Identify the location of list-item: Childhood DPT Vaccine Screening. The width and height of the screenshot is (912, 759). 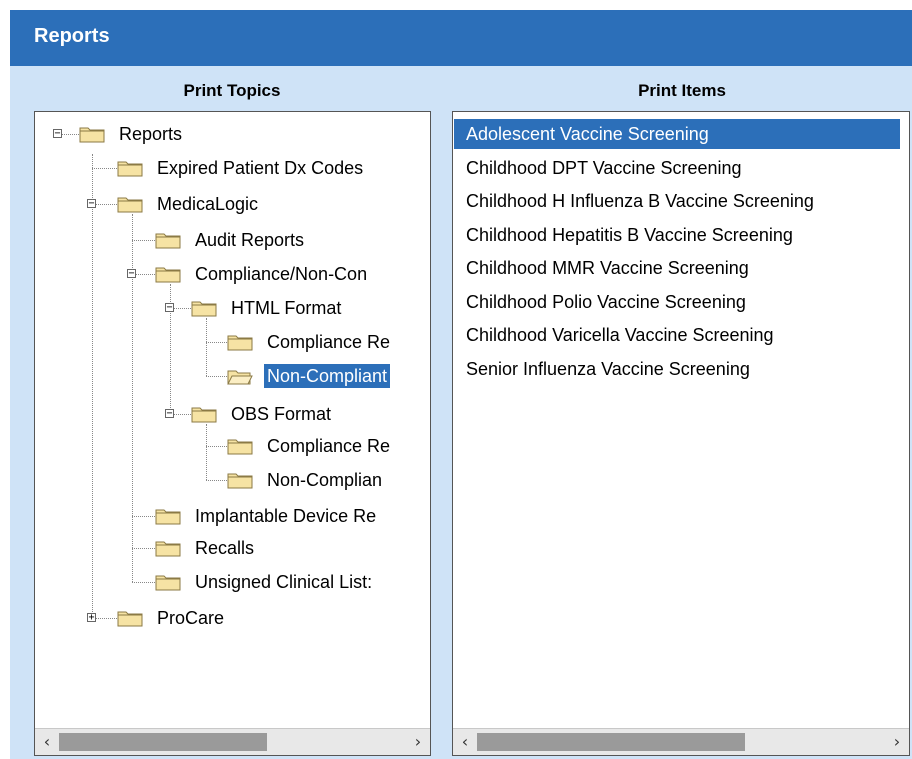
(677, 168).